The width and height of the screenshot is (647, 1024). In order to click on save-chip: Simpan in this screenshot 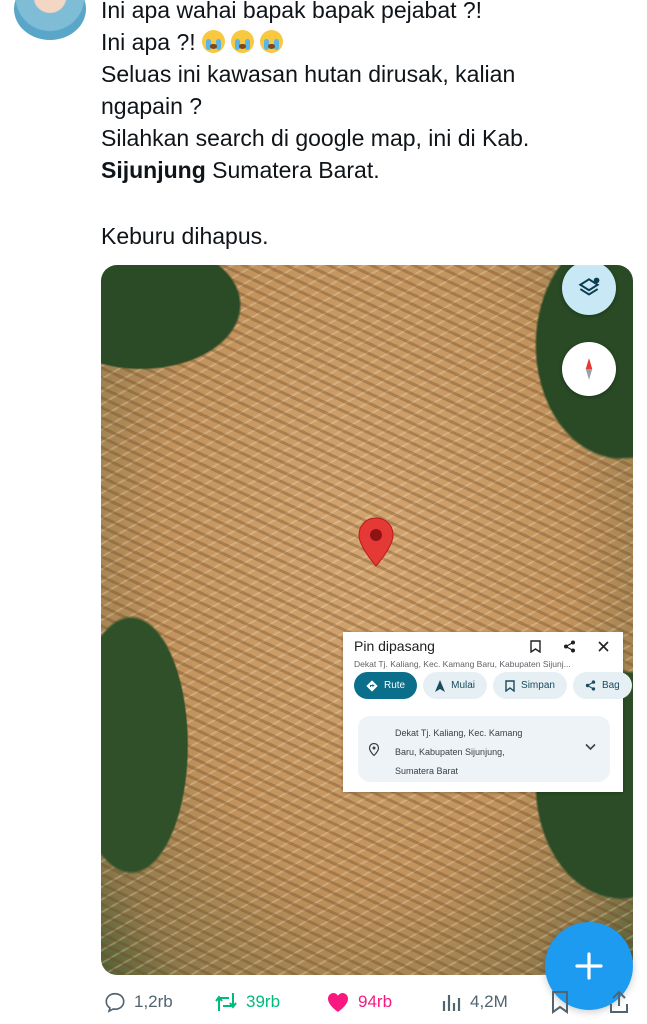, I will do `click(530, 685)`.